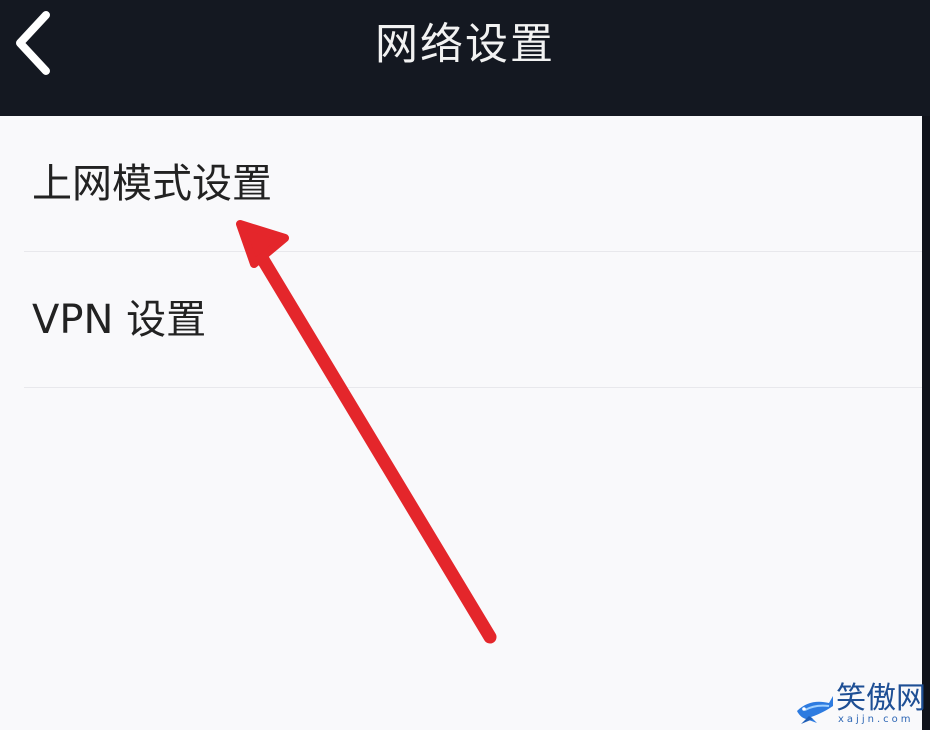  Describe the element at coordinates (815, 710) in the screenshot. I see `shark-icon` at that location.